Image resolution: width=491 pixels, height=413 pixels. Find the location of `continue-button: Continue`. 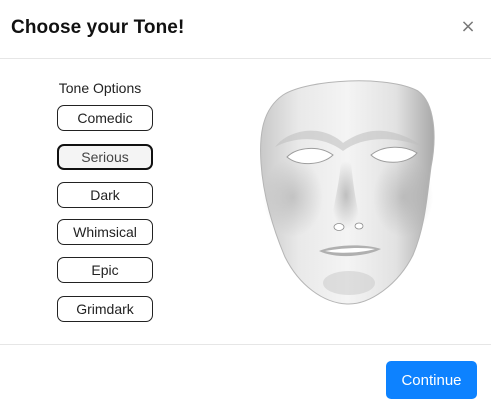

continue-button: Continue is located at coordinates (431, 380).